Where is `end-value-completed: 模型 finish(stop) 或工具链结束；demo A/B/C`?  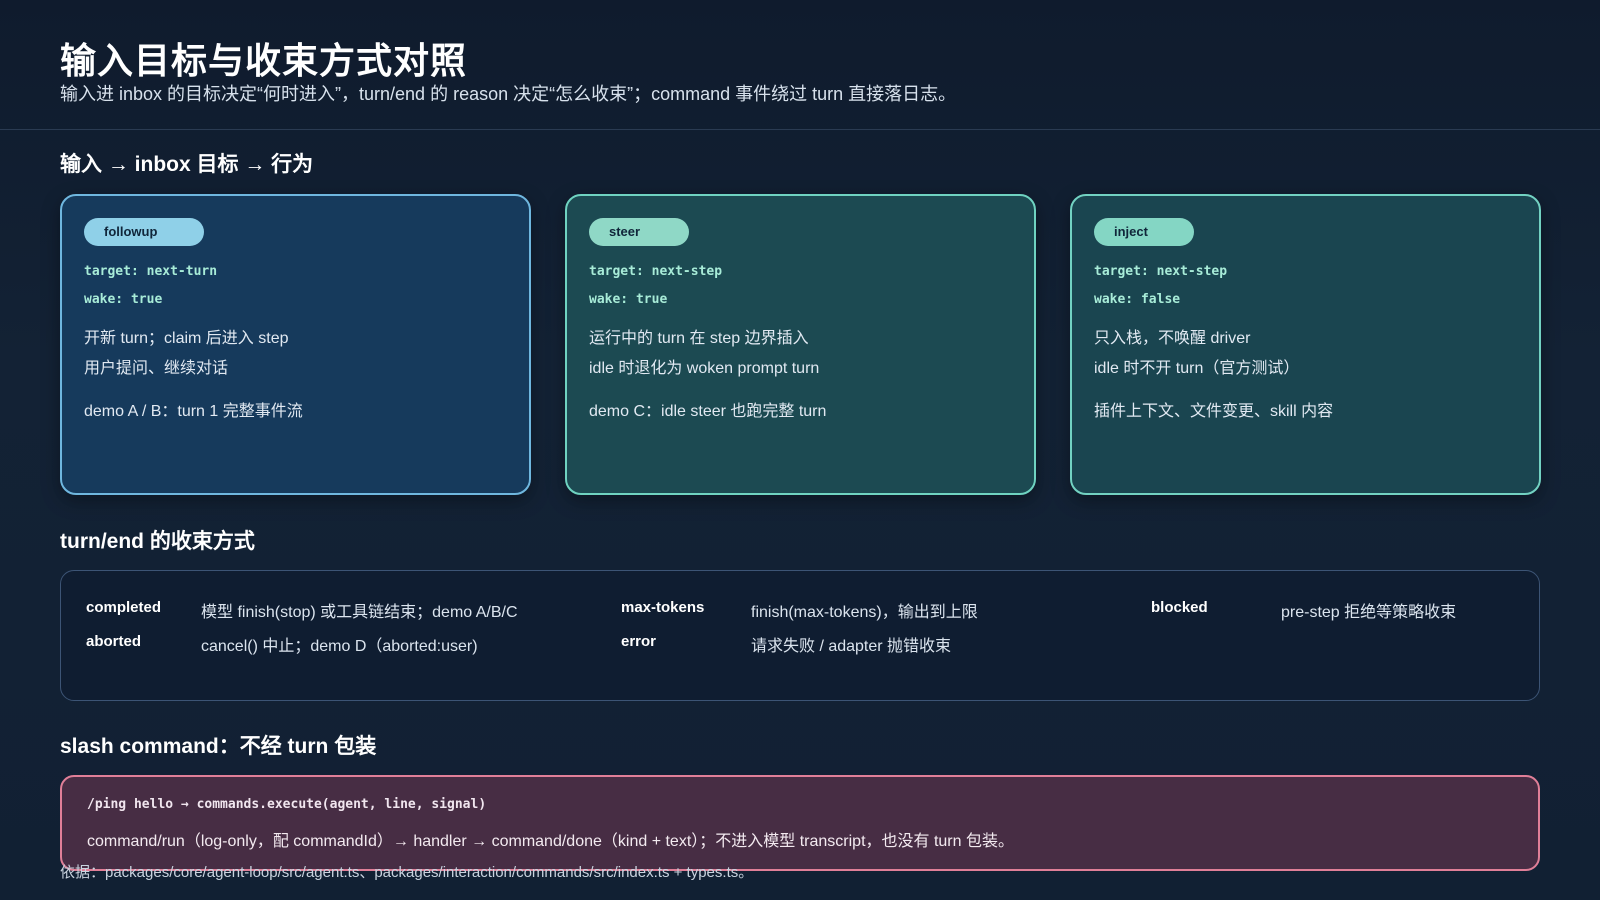
end-value-completed: 模型 finish(stop) 或工具链结束；demo A/B/C is located at coordinates (359, 612).